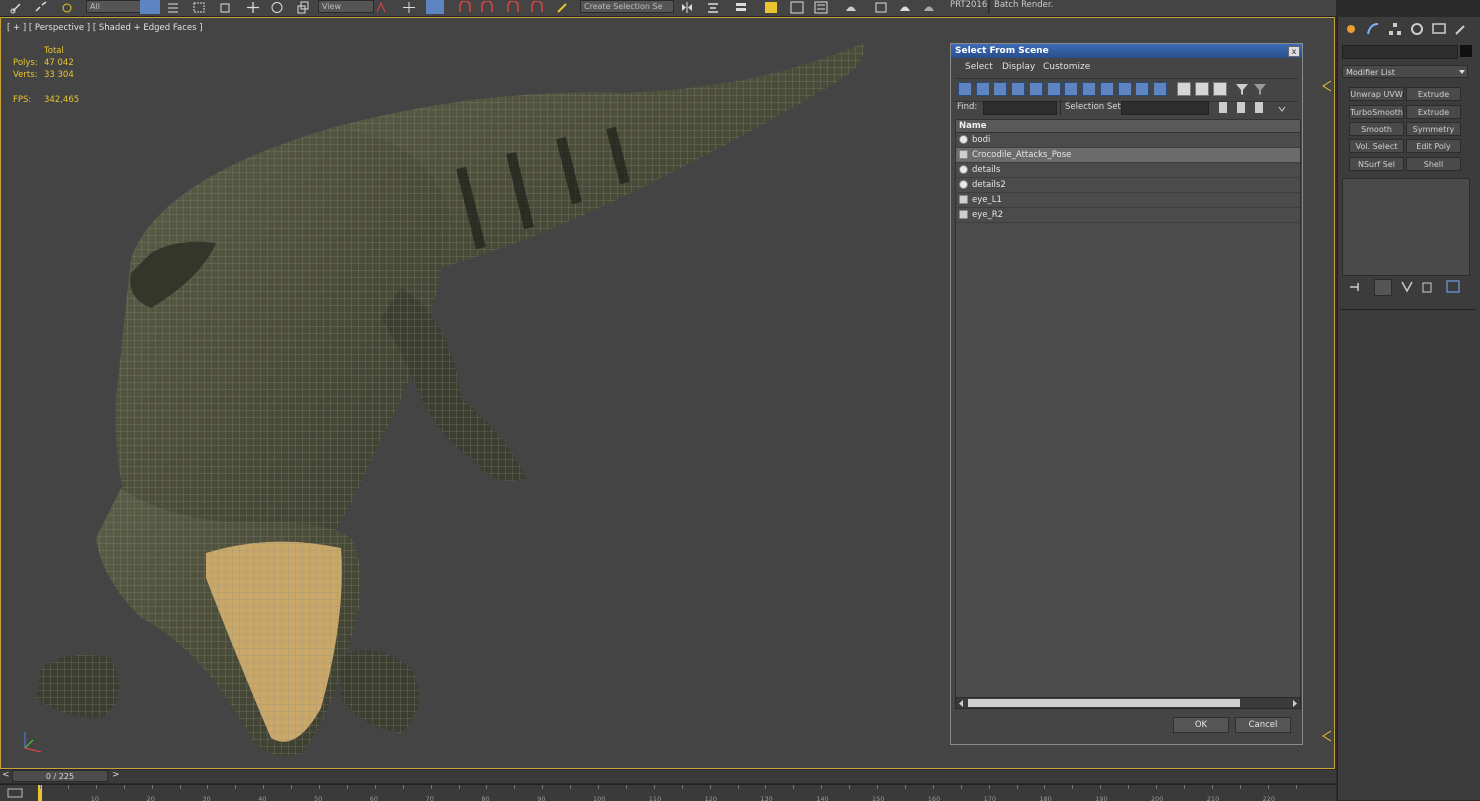 This screenshot has width=1480, height=801. I want to click on link-icon, so click(17, 7).